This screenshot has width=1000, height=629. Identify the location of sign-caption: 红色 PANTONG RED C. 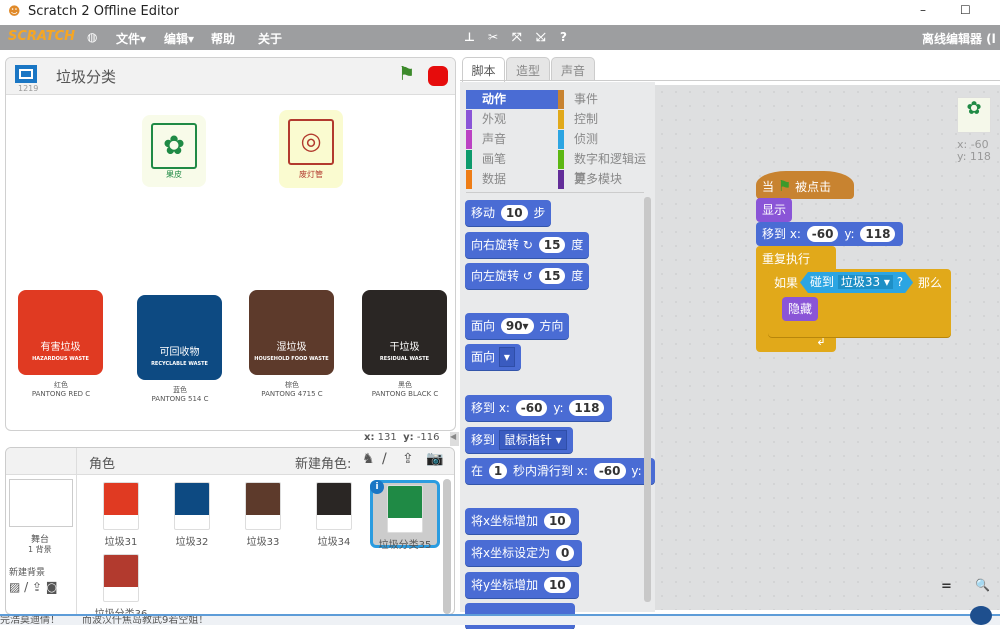
(61, 389).